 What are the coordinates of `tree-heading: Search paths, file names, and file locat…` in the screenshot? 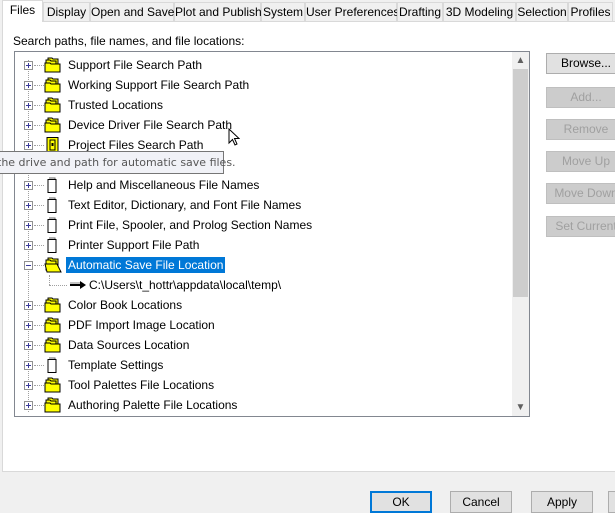 It's located at (129, 41).